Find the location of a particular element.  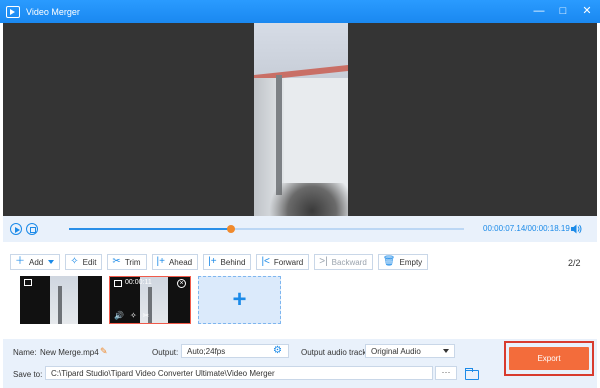

timecode: 00:00:07.14/00:00:18.19 is located at coordinates (526, 228).